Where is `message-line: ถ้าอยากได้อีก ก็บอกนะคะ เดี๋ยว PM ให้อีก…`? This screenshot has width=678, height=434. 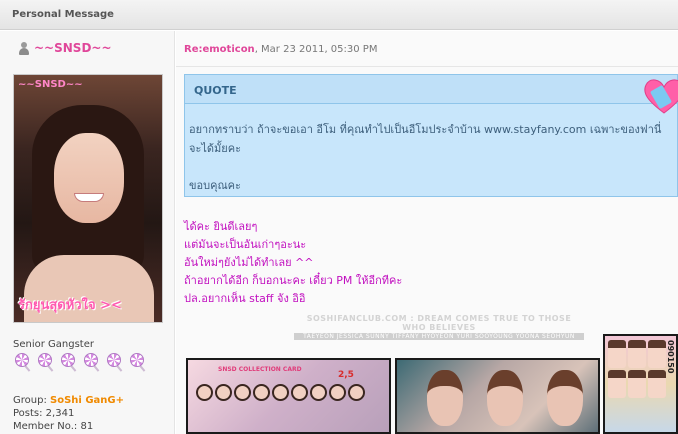 message-line: ถ้าอยากได้อีก ก็บอกนะคะ เดี๋ยว PM ให้อีก… is located at coordinates (293, 280).